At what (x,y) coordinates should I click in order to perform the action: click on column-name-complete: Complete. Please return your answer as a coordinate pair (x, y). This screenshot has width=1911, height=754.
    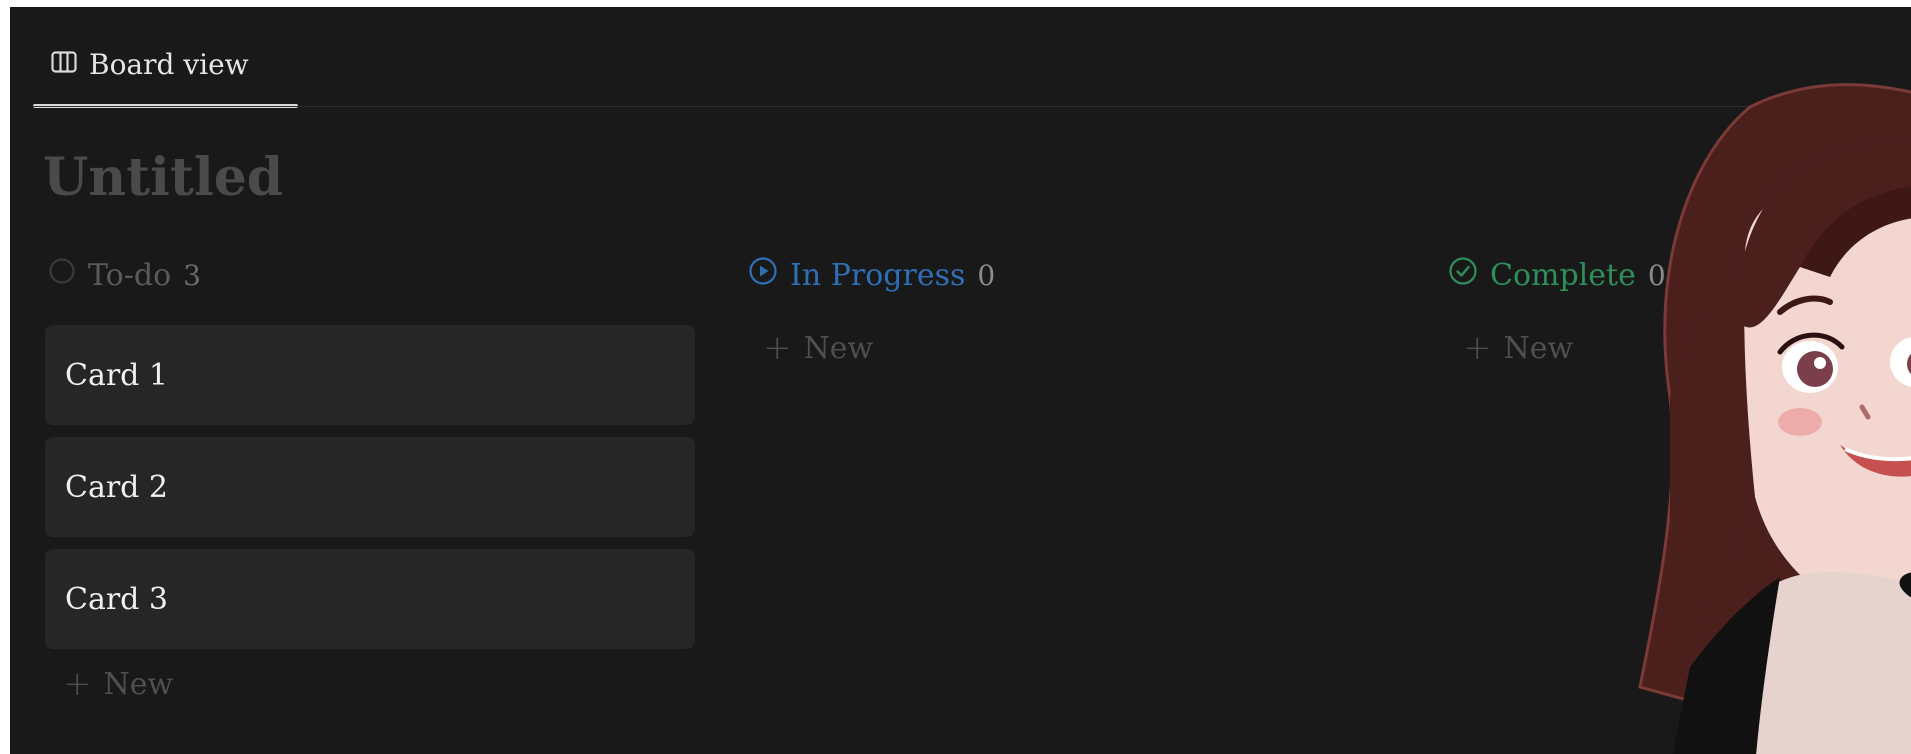
    Looking at the image, I should click on (1563, 275).